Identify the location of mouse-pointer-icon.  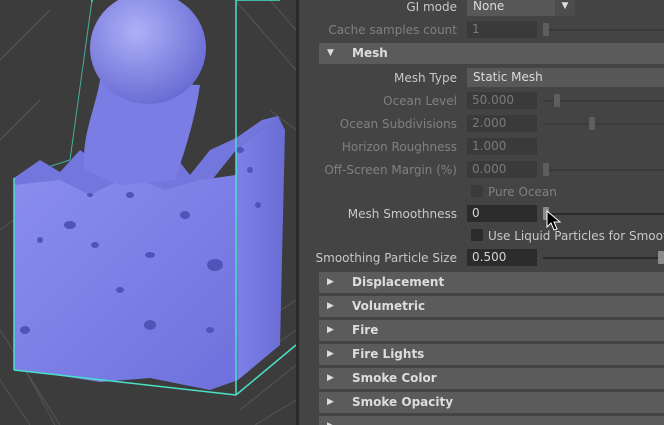
(554, 220).